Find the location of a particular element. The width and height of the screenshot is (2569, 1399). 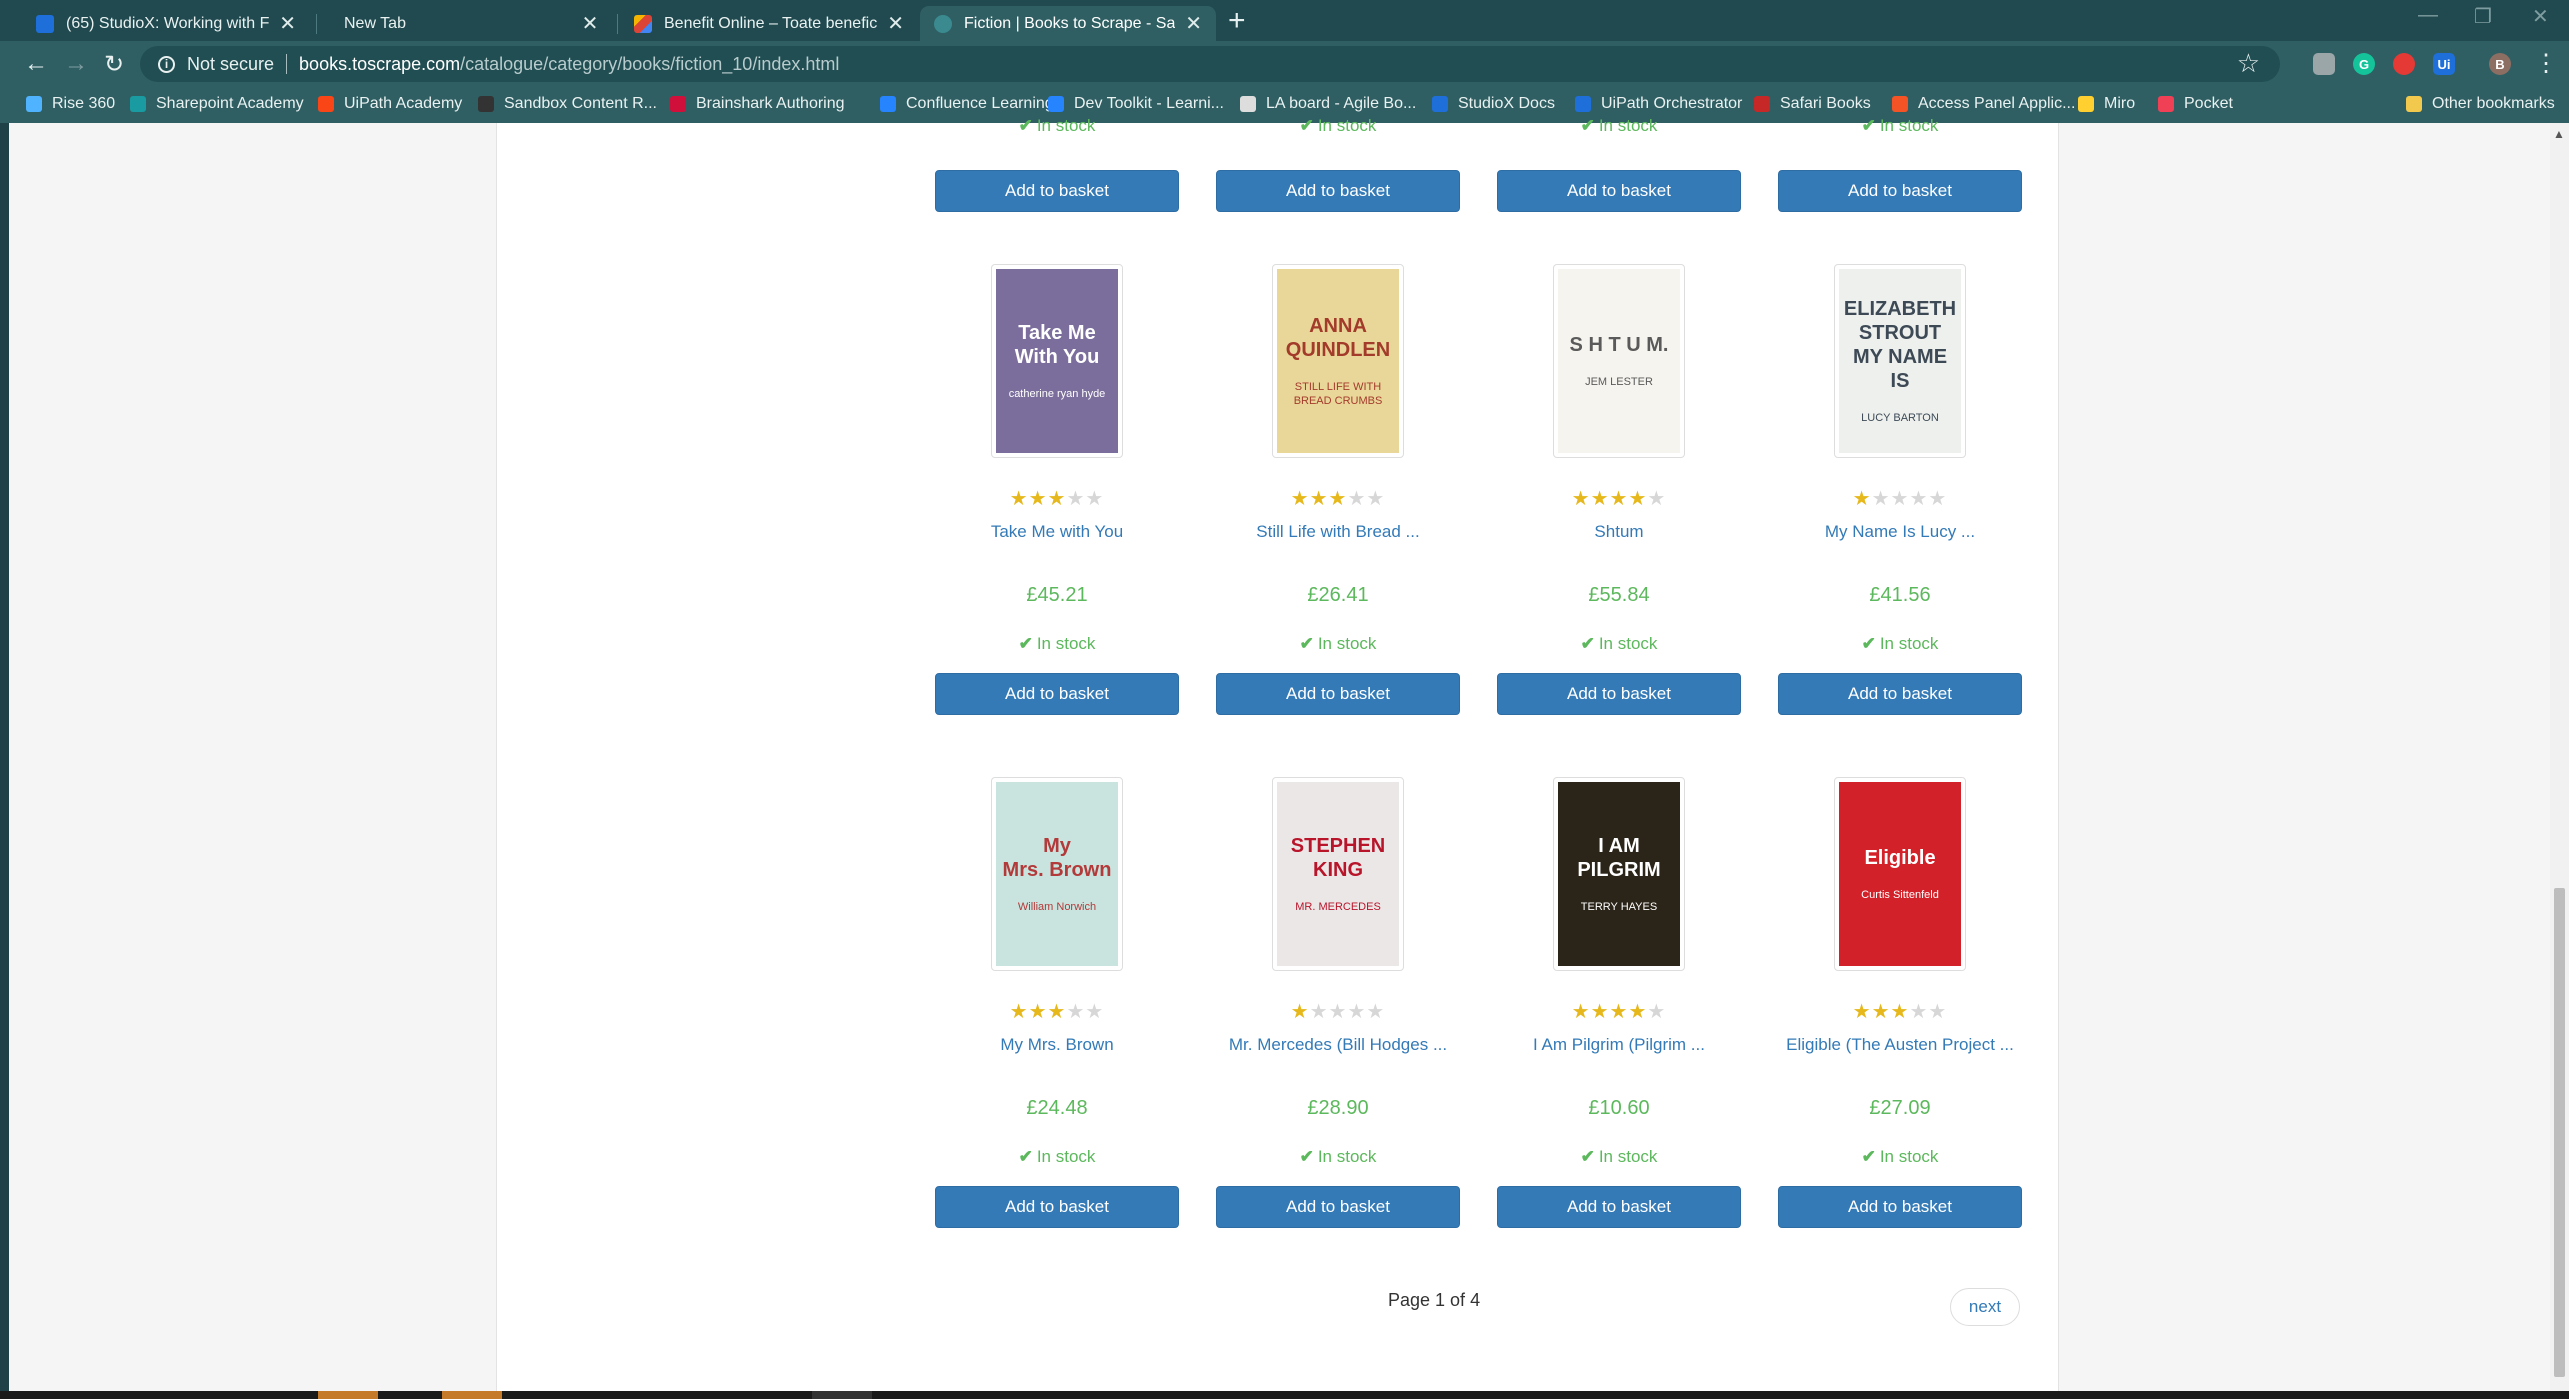

bookmark-item: UiPath Orchestrator is located at coordinates (1658, 104).